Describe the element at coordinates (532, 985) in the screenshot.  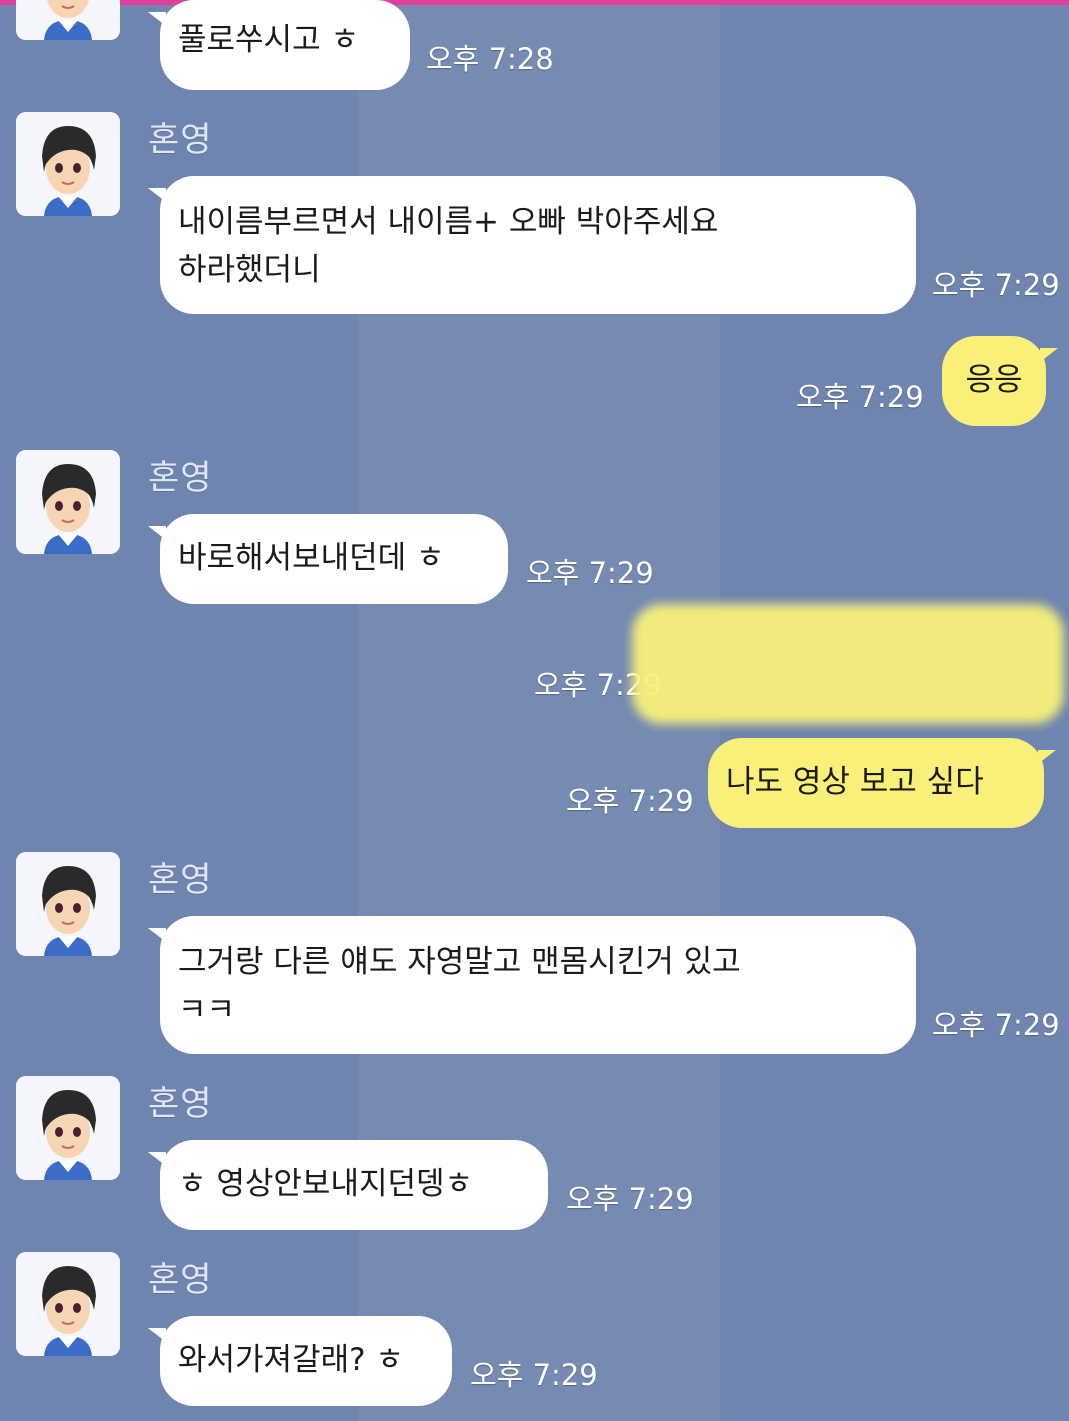
I see `message-bubble: 그거랑 다른 얘도 자영말고 맨몸시킨거 있고 ㅋㅋ` at that location.